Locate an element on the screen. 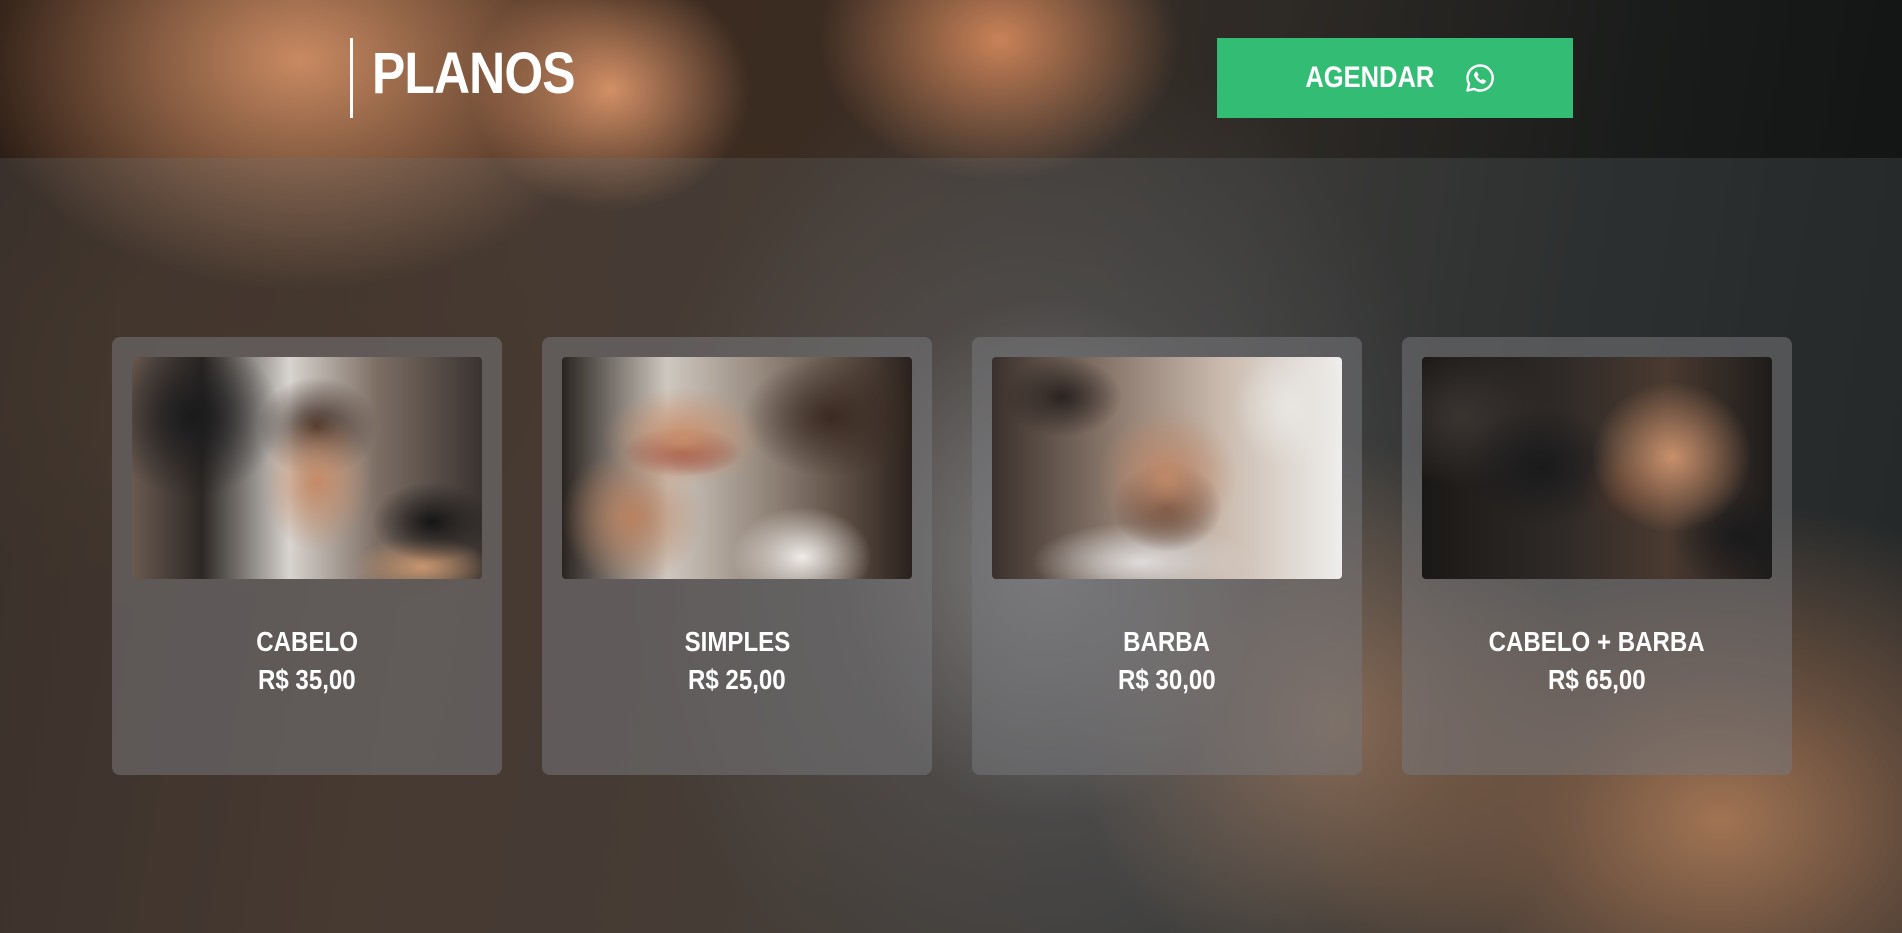 This screenshot has height=933, width=1902. plan-name: CABELO + BARBA is located at coordinates (1597, 641).